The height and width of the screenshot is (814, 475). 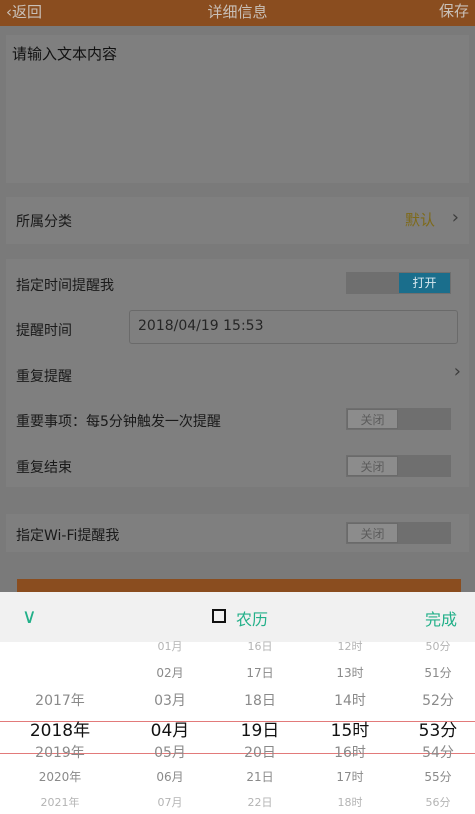 What do you see at coordinates (60, 802) in the screenshot?
I see `picker-item: 2021年` at bounding box center [60, 802].